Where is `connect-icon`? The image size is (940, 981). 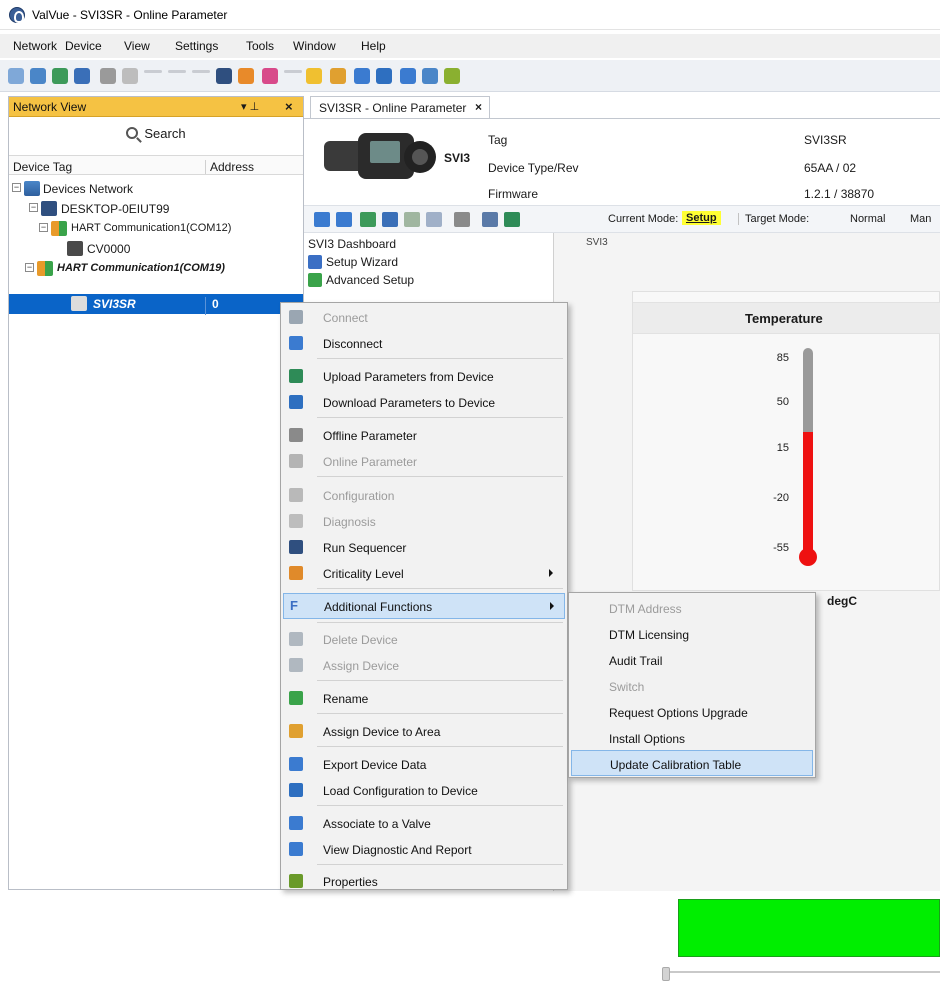
connect-icon is located at coordinates (322, 219).